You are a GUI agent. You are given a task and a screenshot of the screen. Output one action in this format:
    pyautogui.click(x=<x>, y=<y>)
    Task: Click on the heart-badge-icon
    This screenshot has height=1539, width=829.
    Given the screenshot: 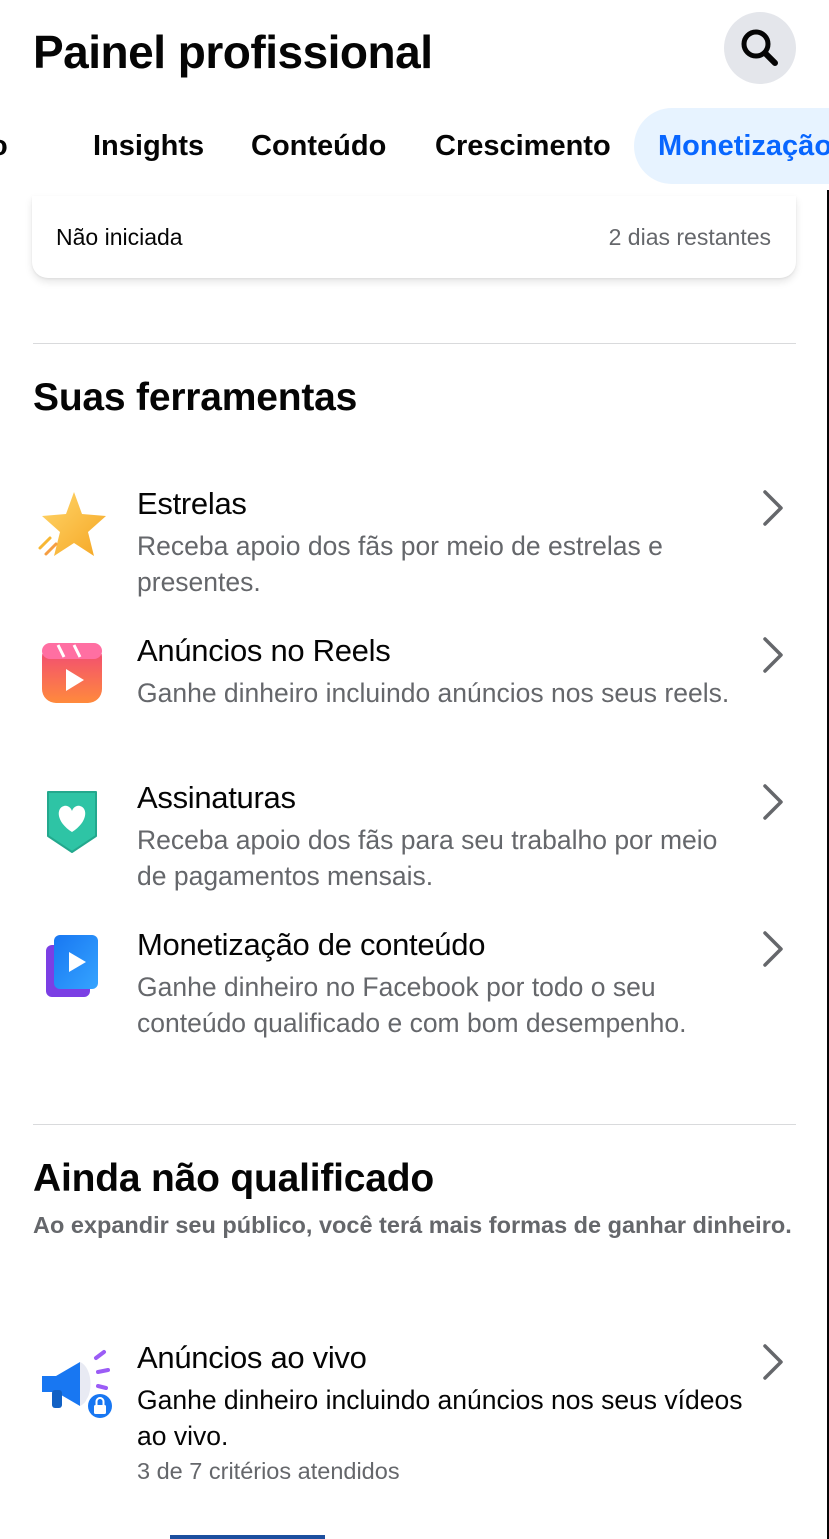 What is the action you would take?
    pyautogui.click(x=72, y=822)
    